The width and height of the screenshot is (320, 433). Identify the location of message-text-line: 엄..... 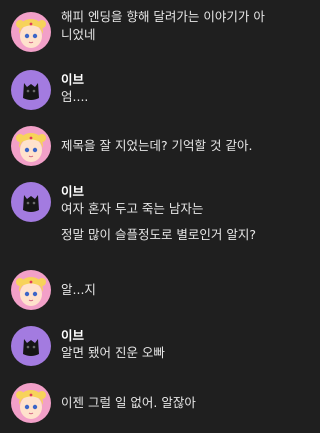
(75, 96).